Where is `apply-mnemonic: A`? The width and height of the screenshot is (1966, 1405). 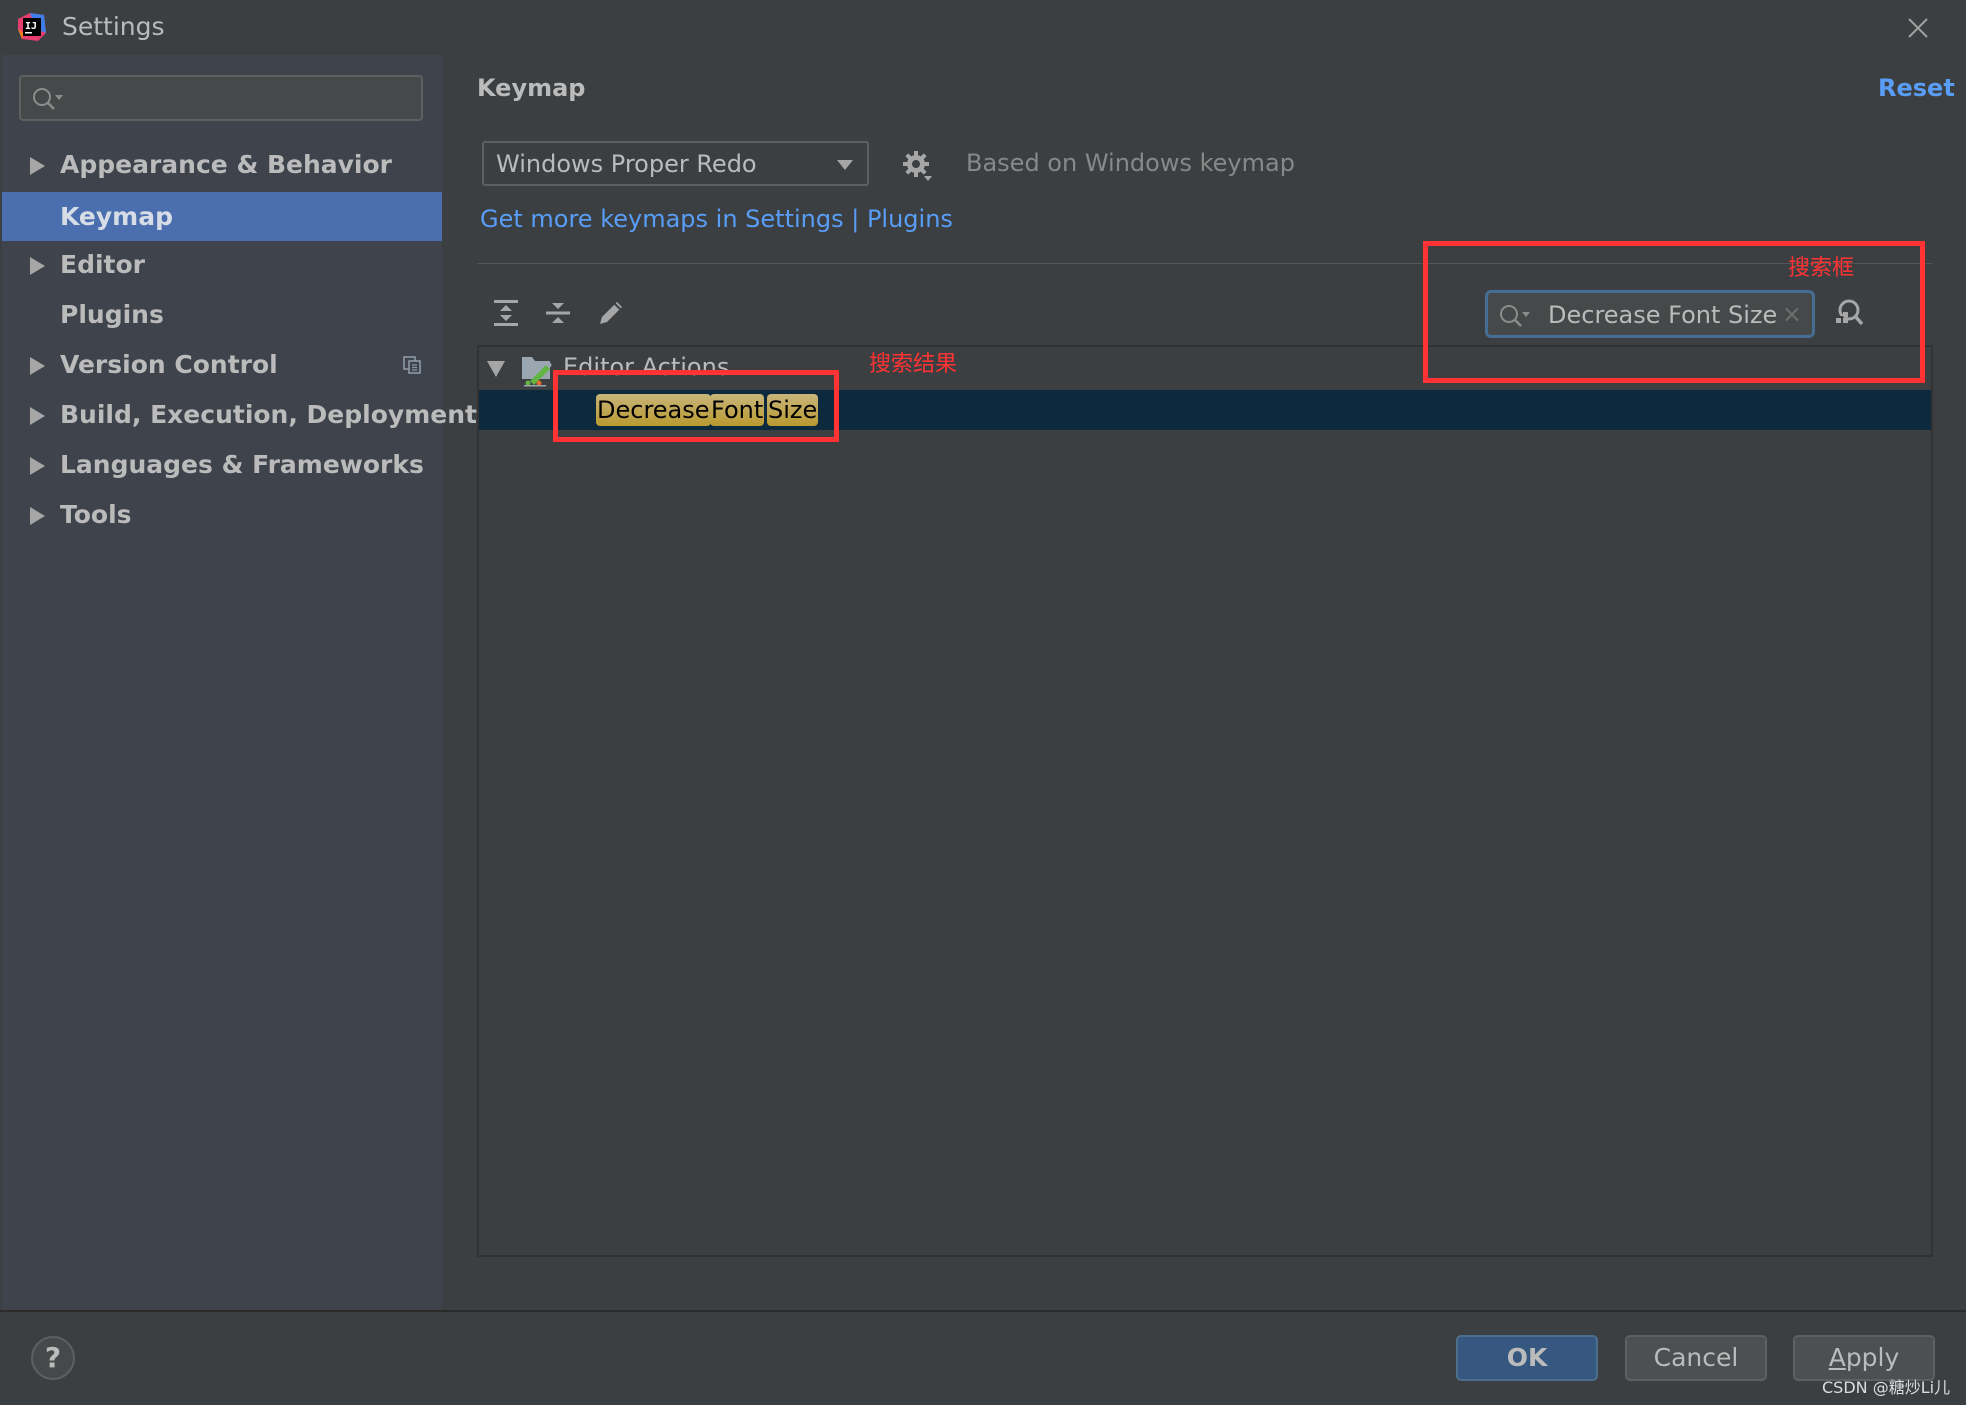 apply-mnemonic: A is located at coordinates (1837, 1357).